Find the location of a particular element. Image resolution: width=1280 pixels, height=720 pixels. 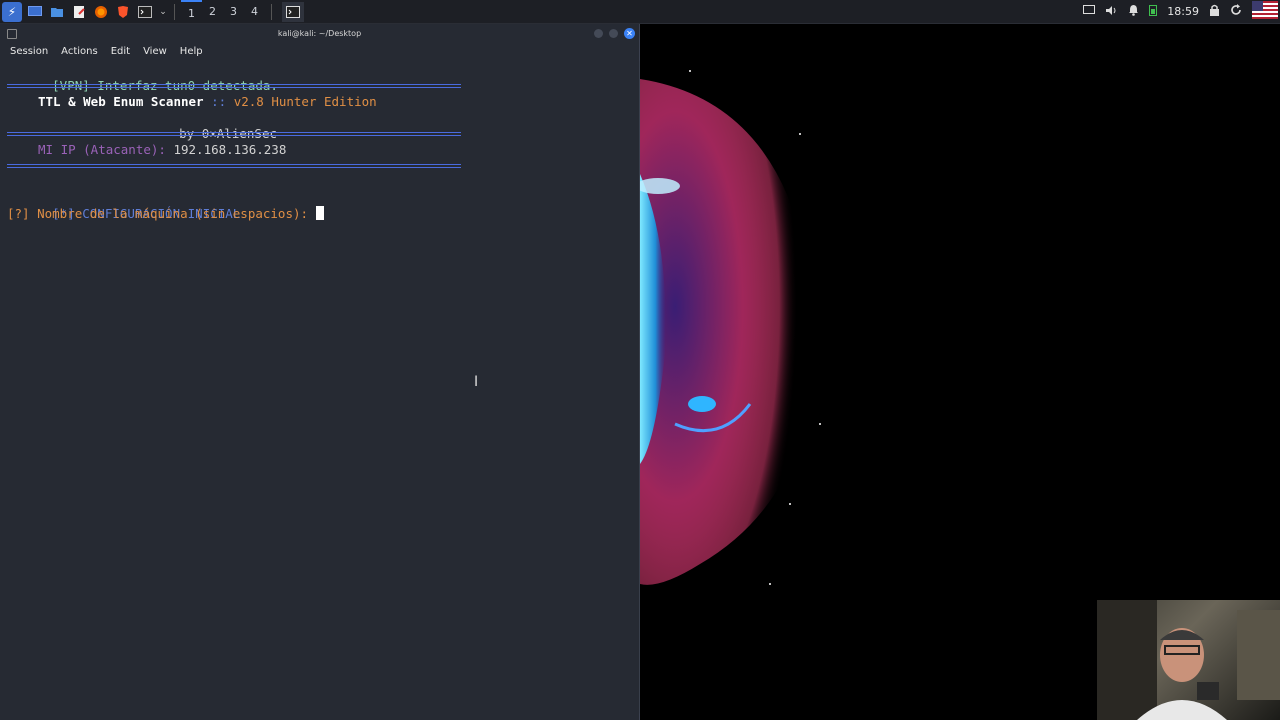

ibeam-cursor-icon: I is located at coordinates (476, 382).